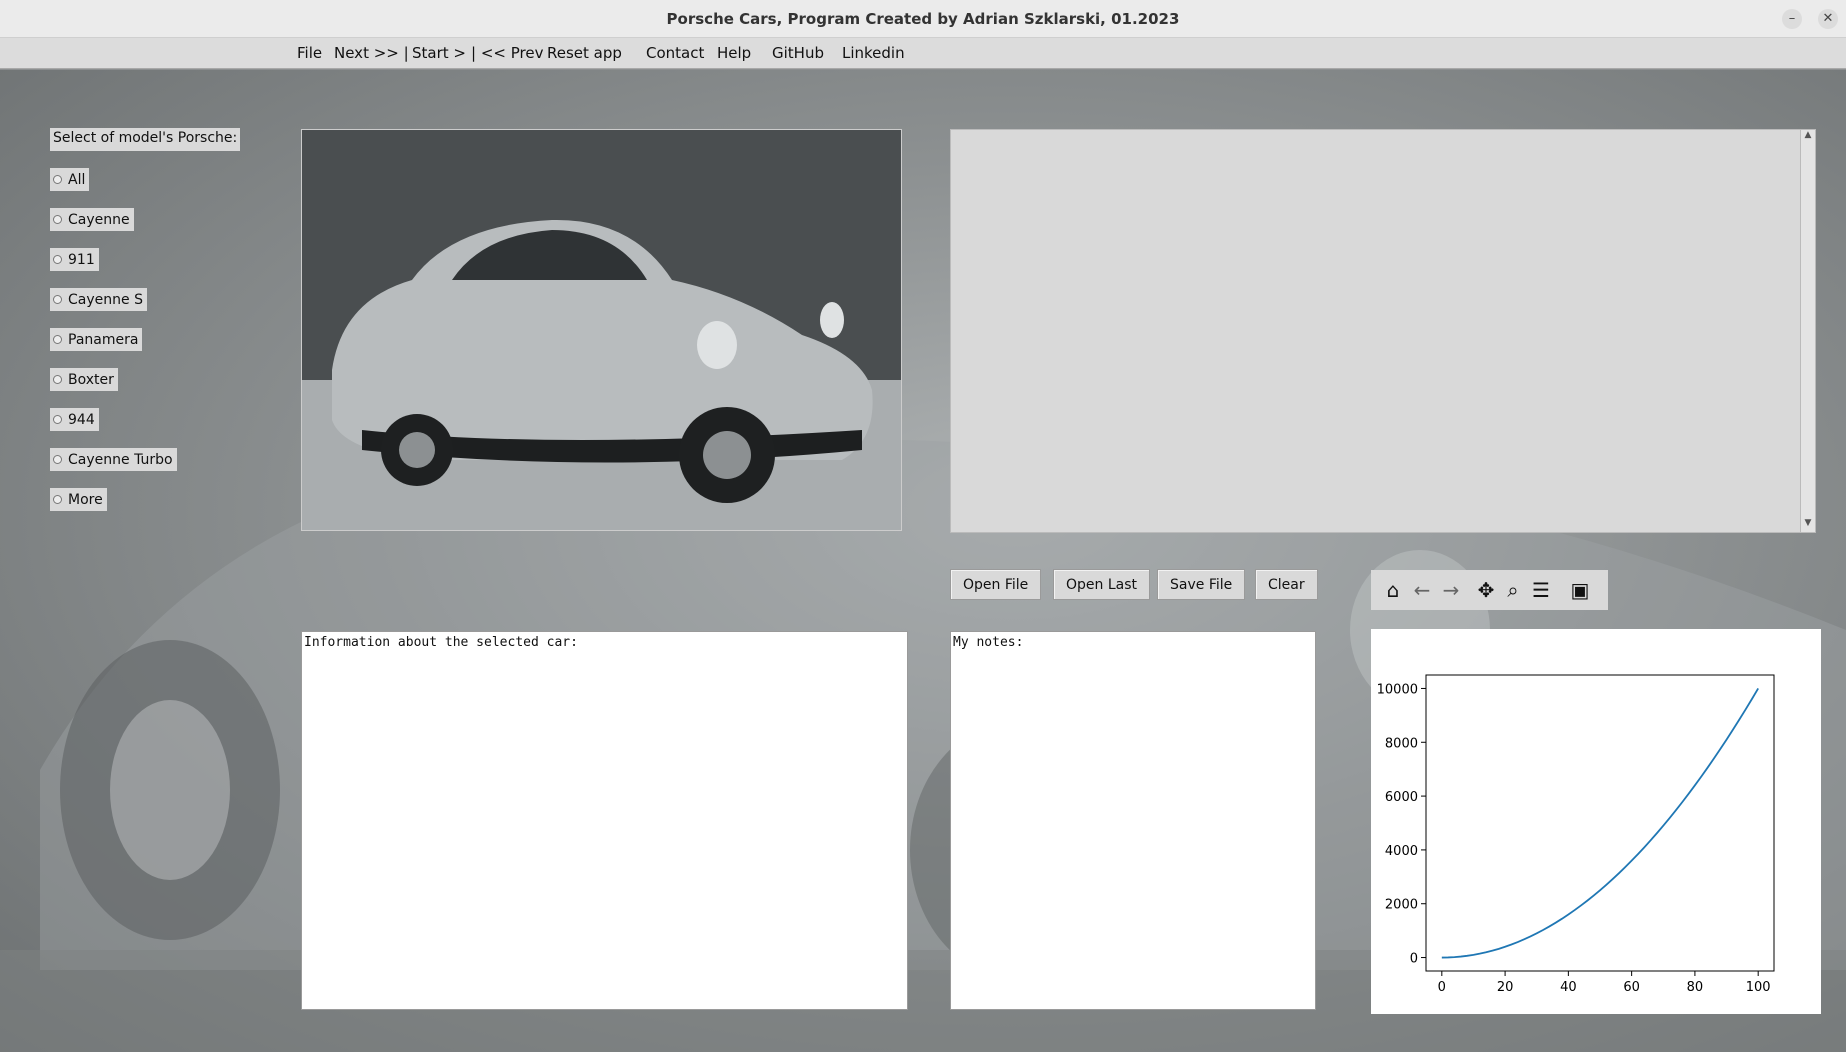 This screenshot has width=1846, height=1052. Describe the element at coordinates (1580, 590) in the screenshot. I see `save-icon: ▣` at that location.